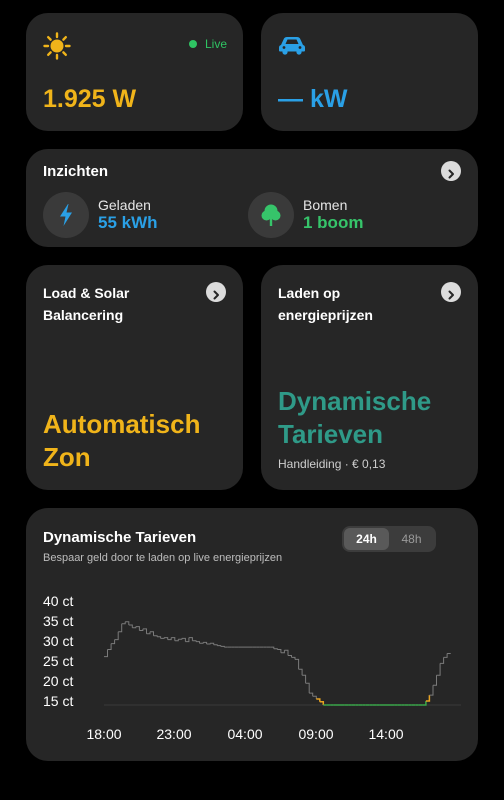  I want to click on tariff-chart-title: Dynamische Tarieven, so click(120, 537).